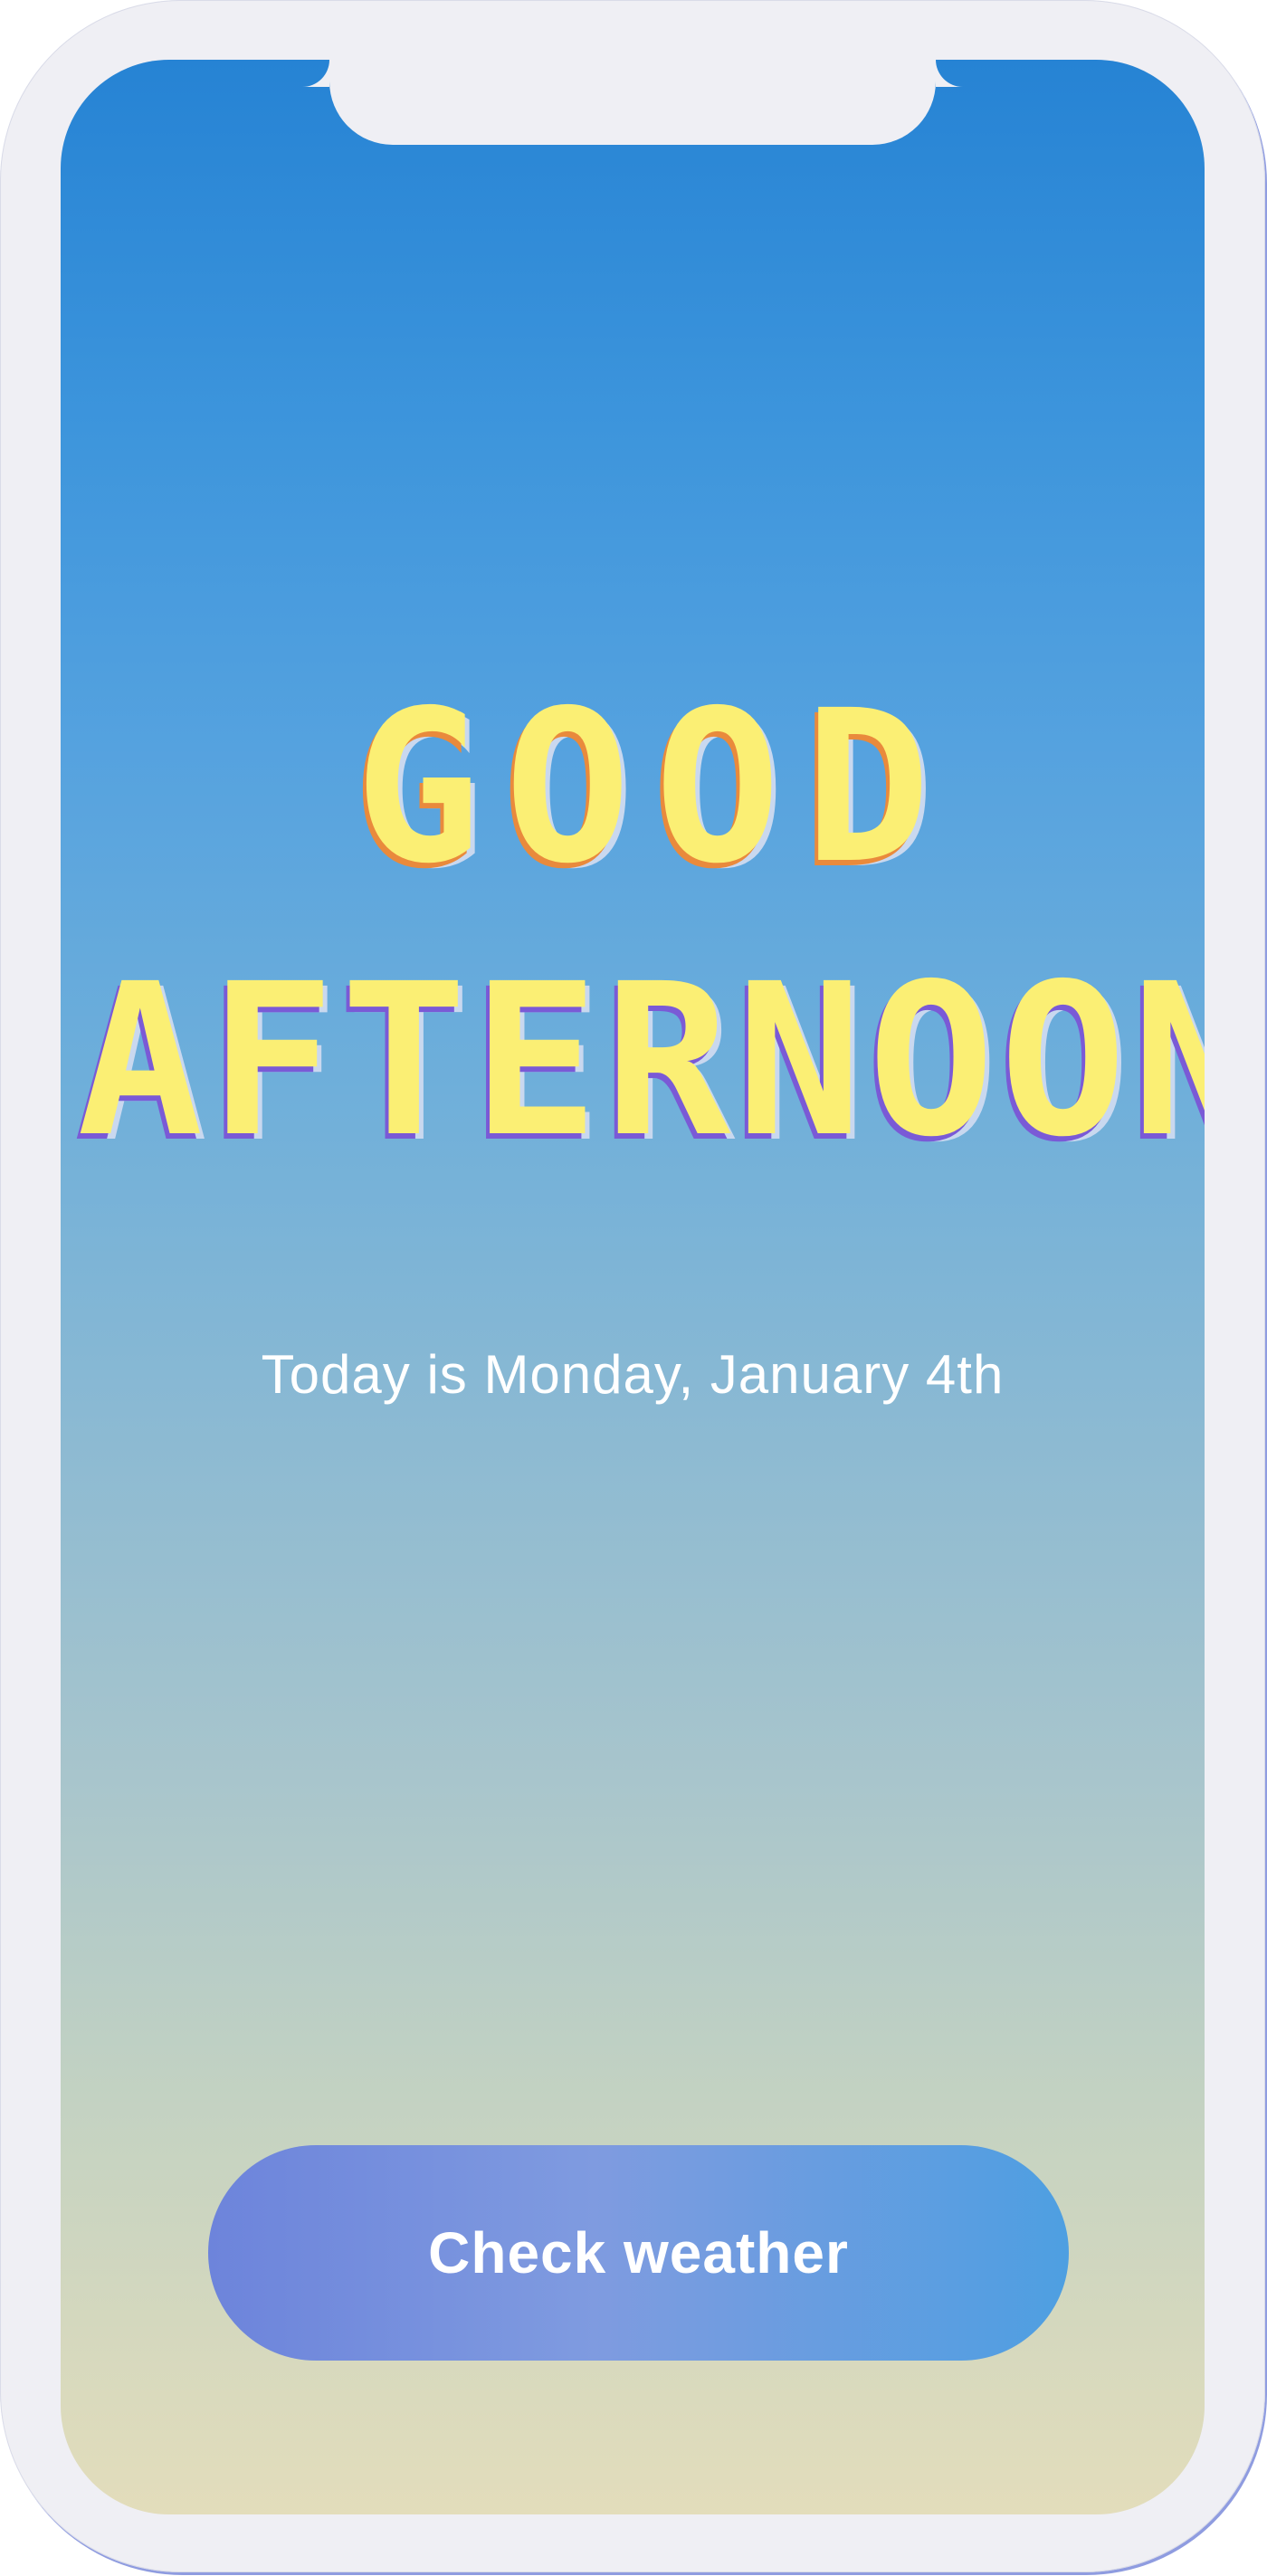 Image resolution: width=1267 pixels, height=2576 pixels. Describe the element at coordinates (315, 73) in the screenshot. I see `notch-corner-left` at that location.